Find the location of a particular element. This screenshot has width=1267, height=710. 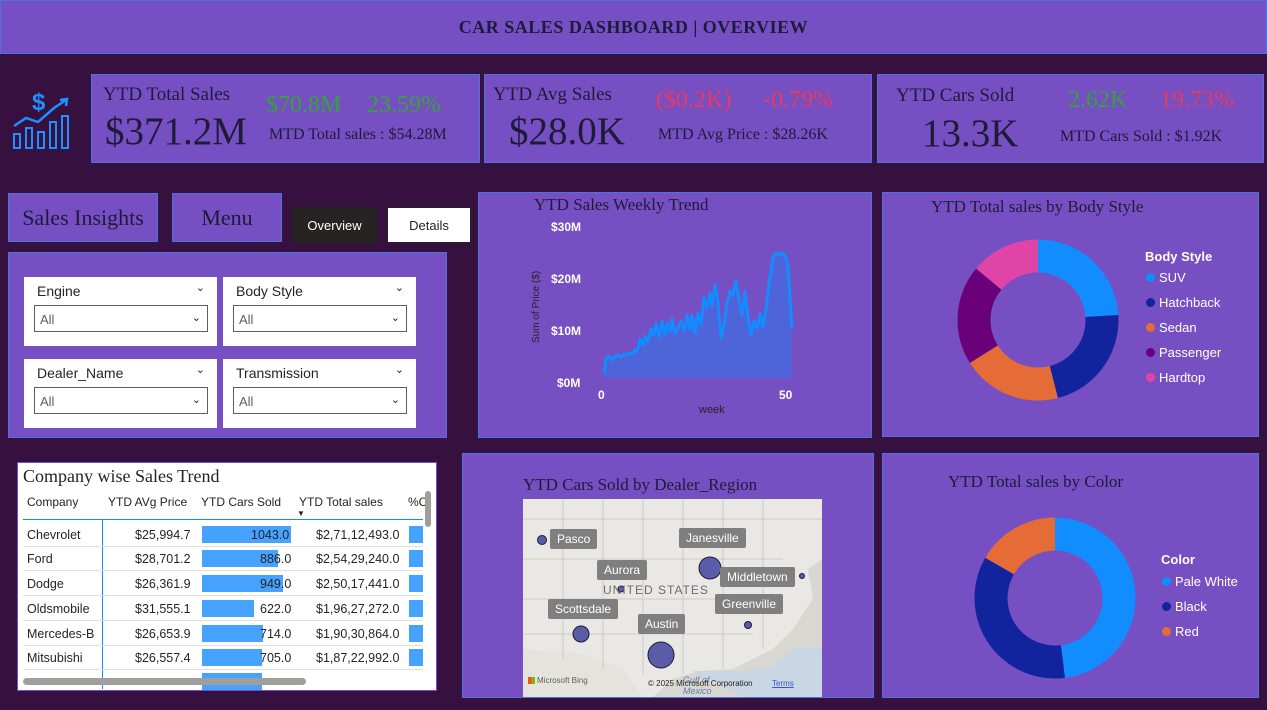

menu-button: Menu is located at coordinates (227, 217).